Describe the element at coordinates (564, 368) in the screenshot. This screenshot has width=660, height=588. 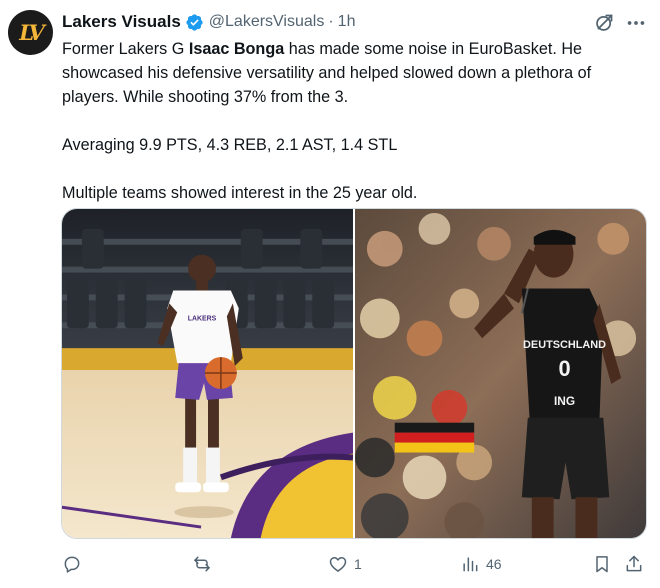
I see `jersey-number: 0` at that location.